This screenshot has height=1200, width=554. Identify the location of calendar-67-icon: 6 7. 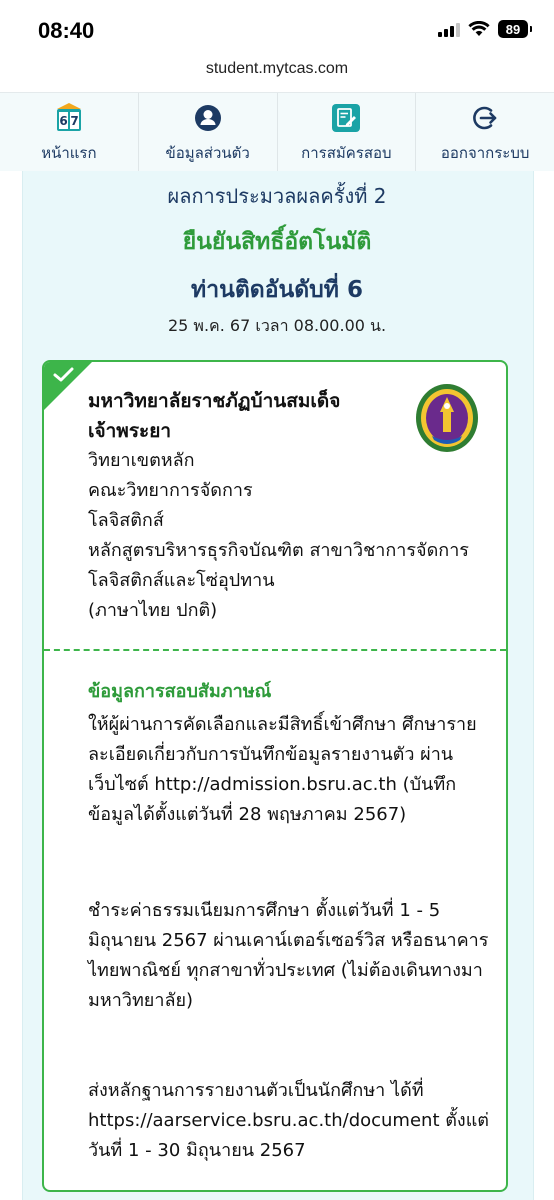
(69, 118).